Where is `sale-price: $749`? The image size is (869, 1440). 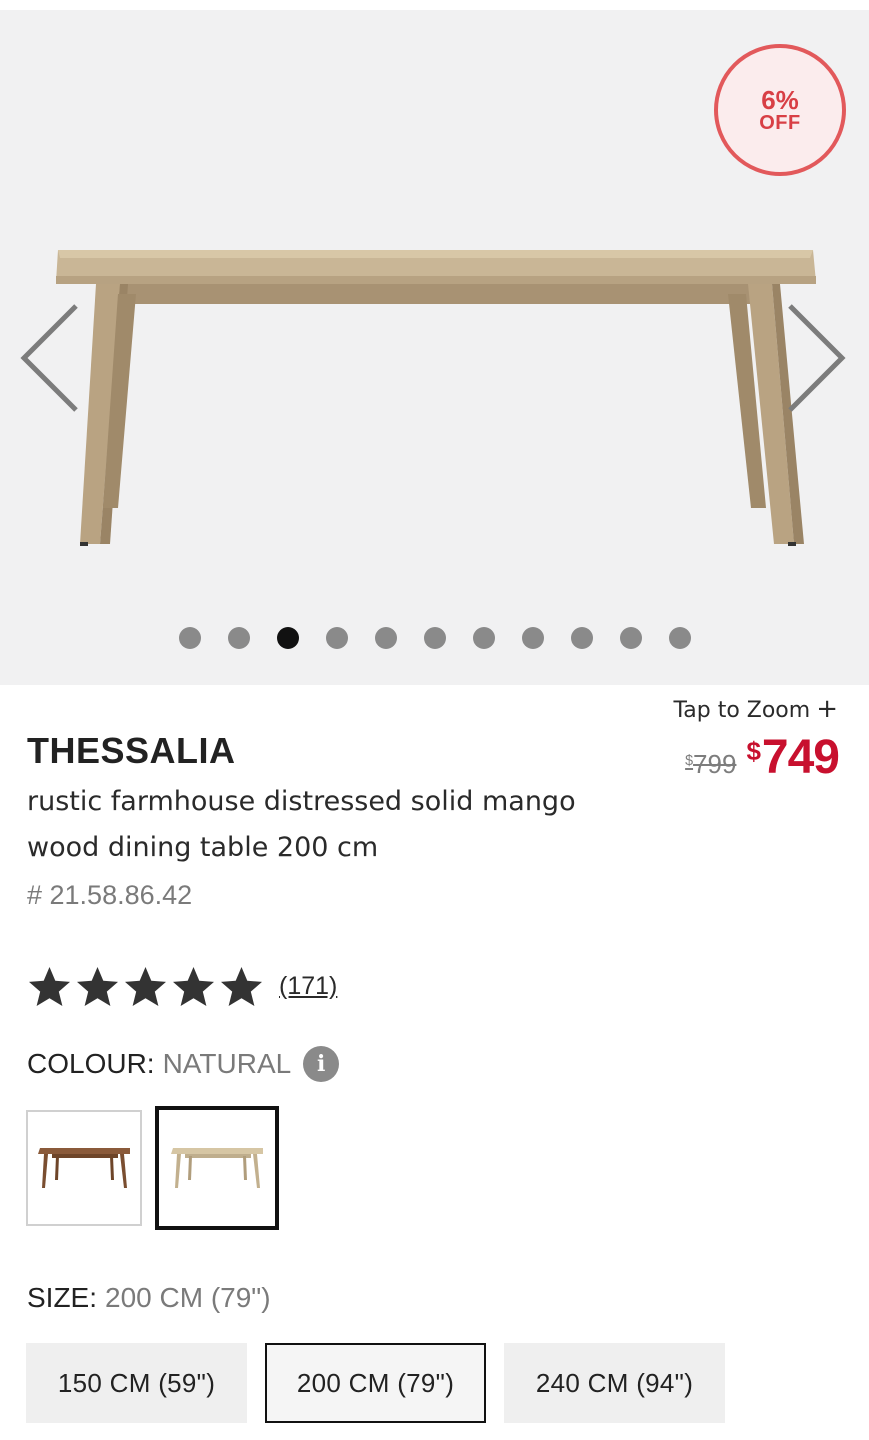 sale-price: $749 is located at coordinates (793, 757).